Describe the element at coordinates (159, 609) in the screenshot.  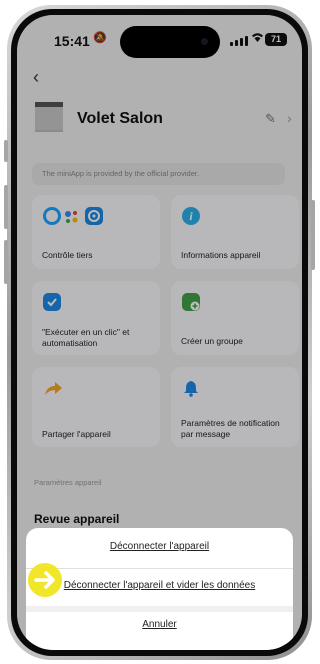
I see `sheet-separator` at that location.